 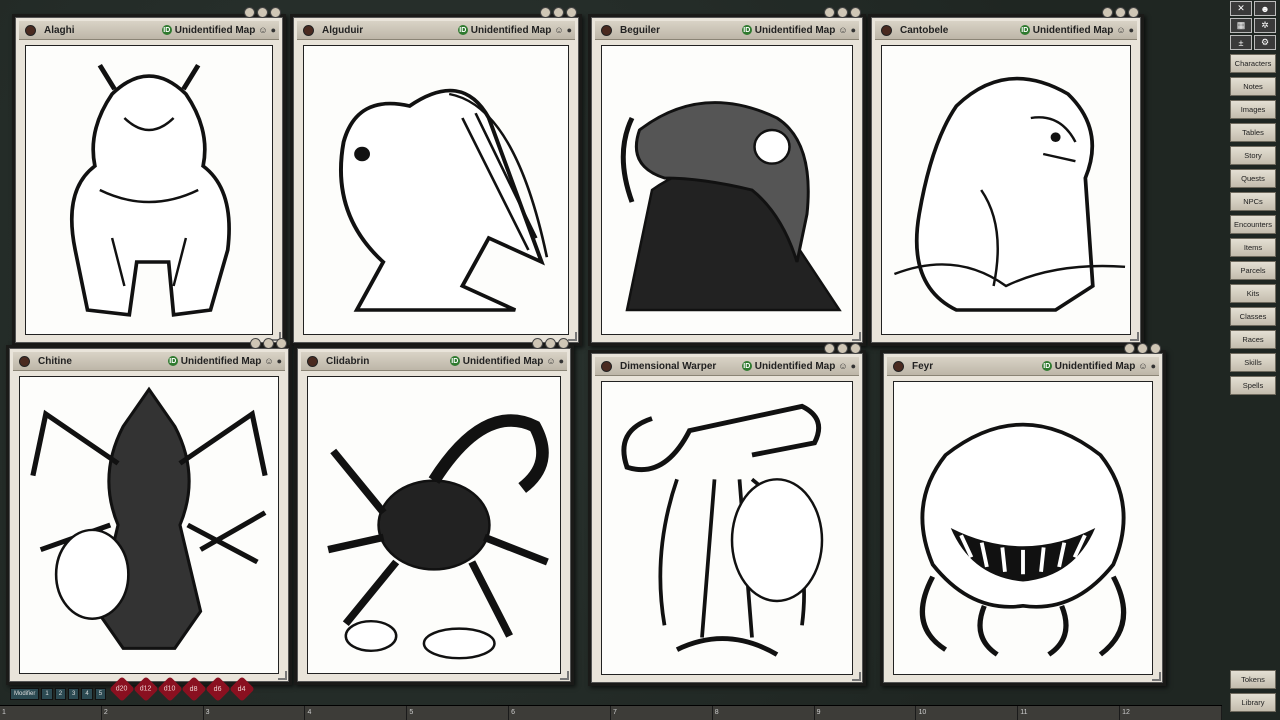 I want to click on sidebar-item-tables: Tables, so click(x=1253, y=132).